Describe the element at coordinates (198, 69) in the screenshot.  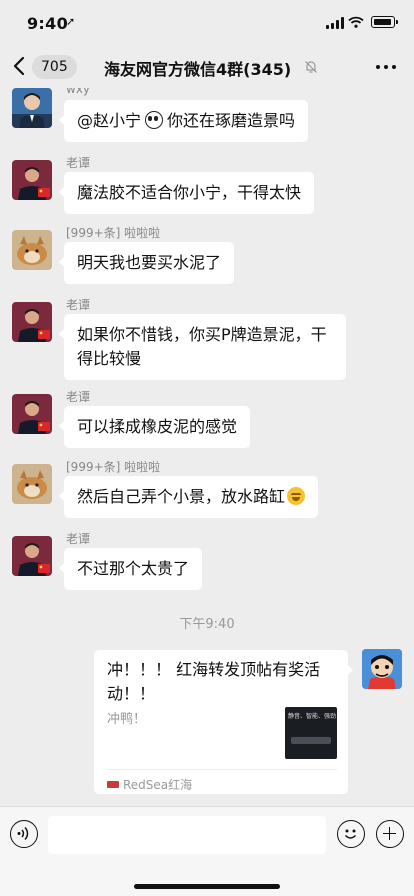
I see `group-title: 海友网官方微信4群(345)` at that location.